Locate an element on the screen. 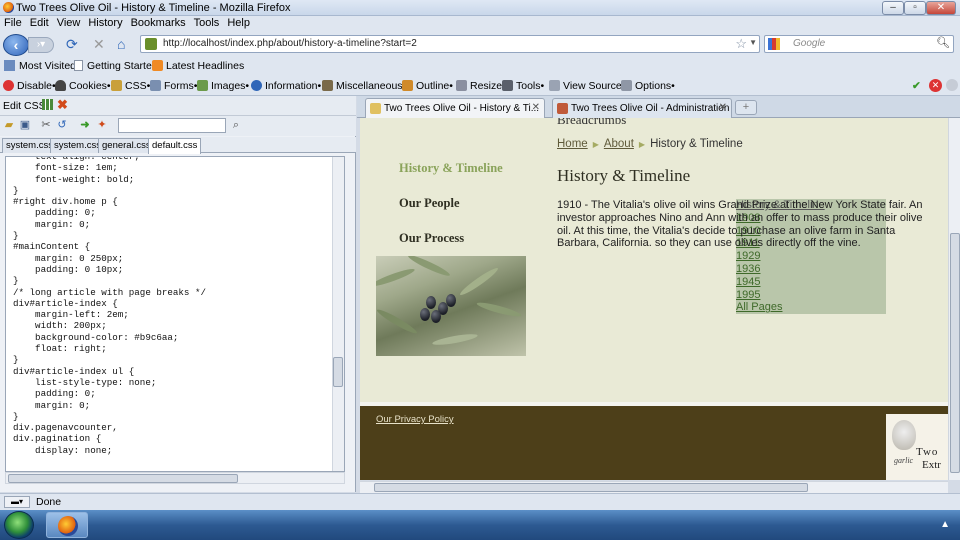 The image size is (960, 540). wd-resize-menu: Resize• is located at coordinates (481, 86).